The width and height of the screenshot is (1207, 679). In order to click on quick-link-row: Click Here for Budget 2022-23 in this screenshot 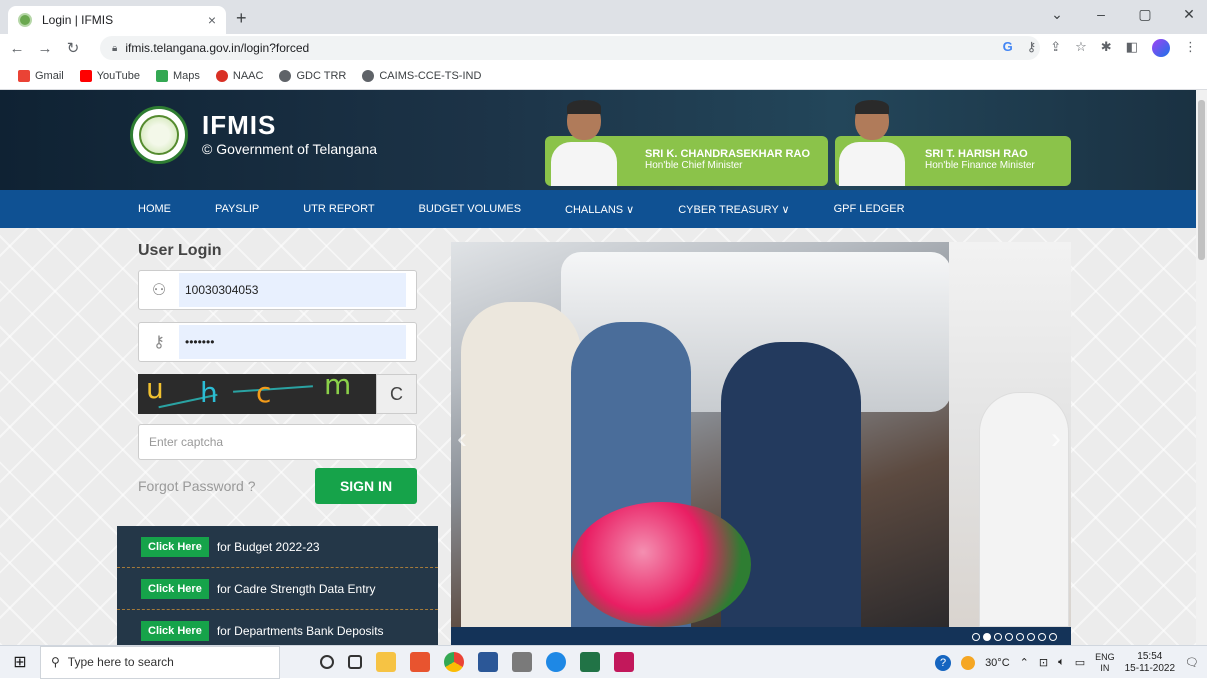, I will do `click(277, 547)`.